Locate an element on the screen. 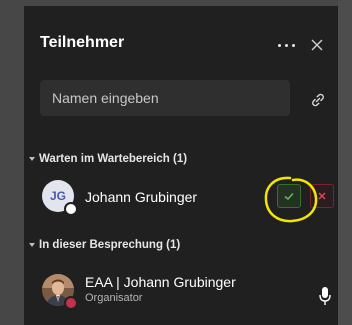 This screenshot has width=352, height=325. meeting-section-label: In dieser Besprechung (1) is located at coordinates (110, 245).